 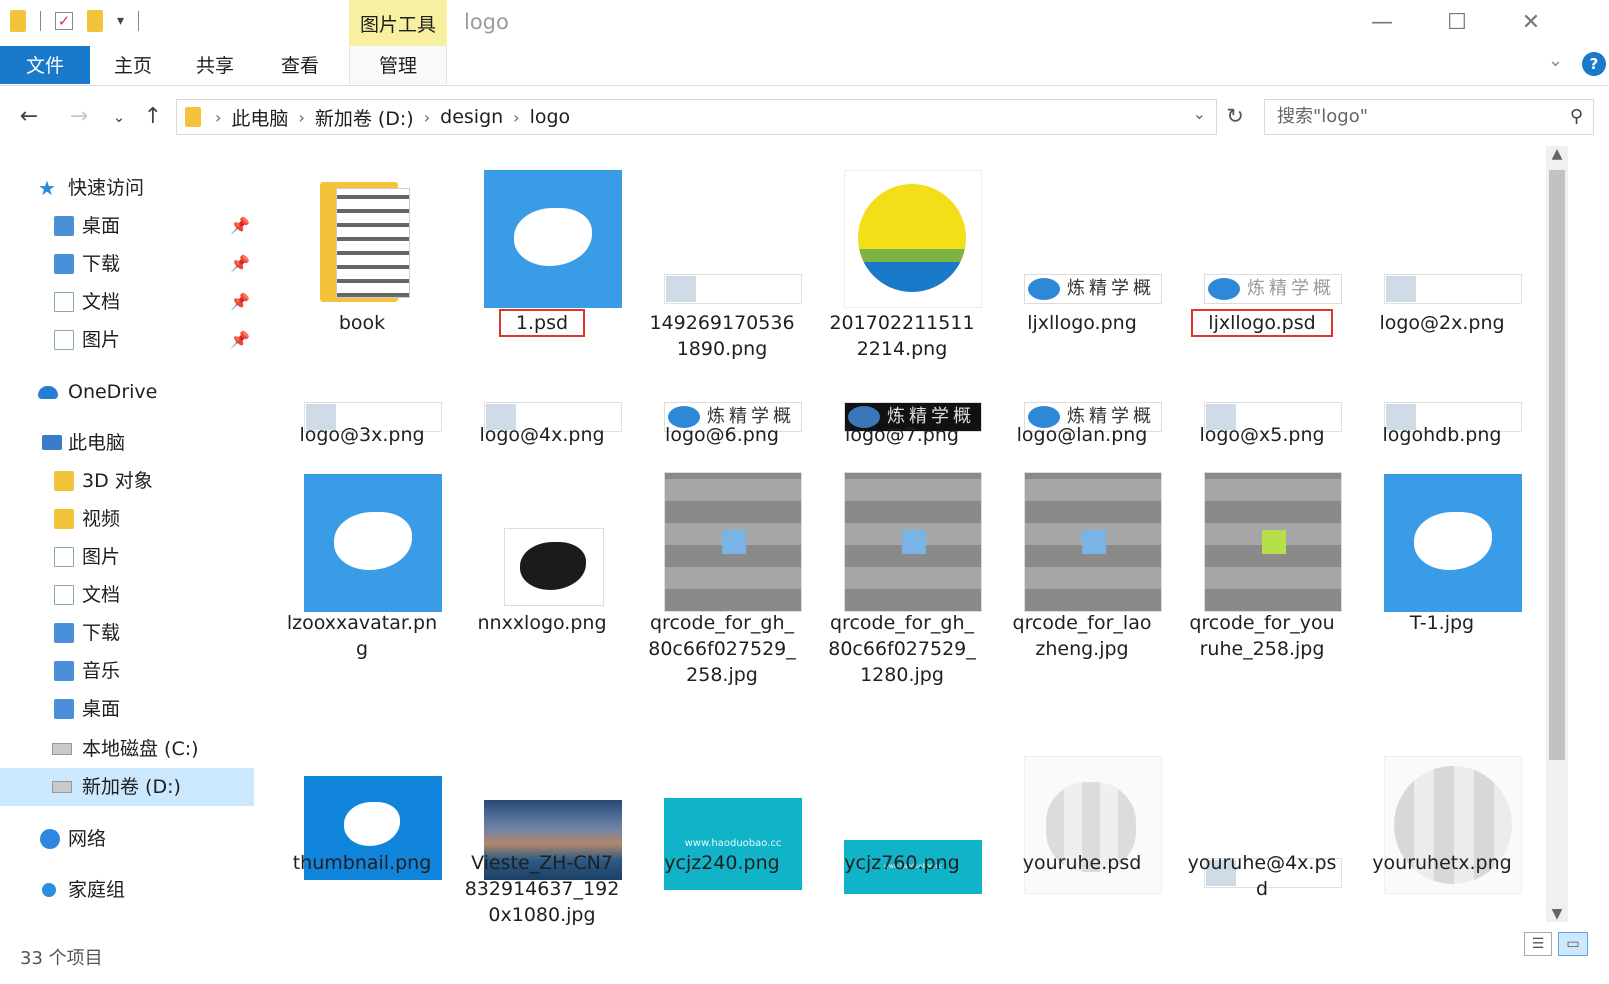 I want to click on file-name-line: logo@6.png, so click(x=722, y=435).